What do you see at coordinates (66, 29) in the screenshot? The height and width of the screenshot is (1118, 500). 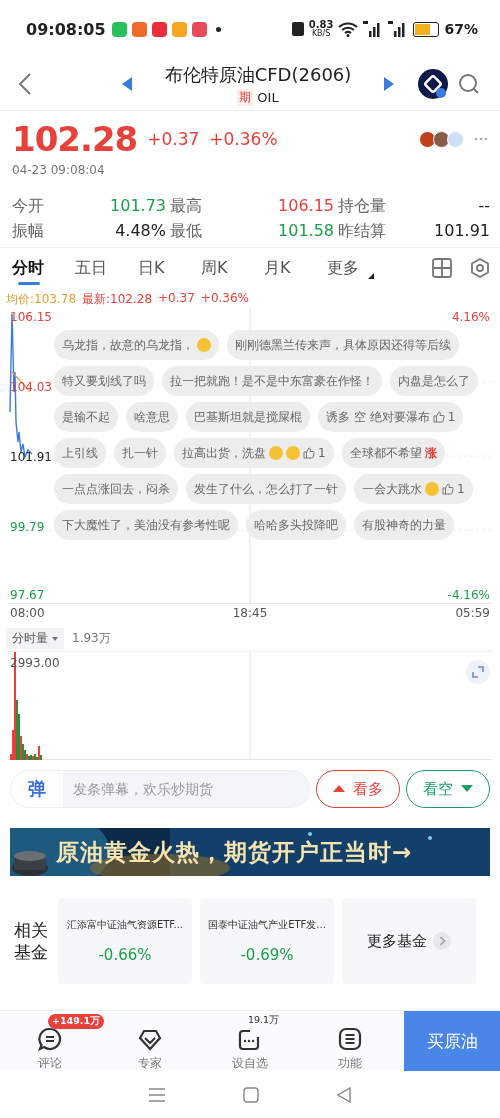 I see `status-time: 09:08:05` at bounding box center [66, 29].